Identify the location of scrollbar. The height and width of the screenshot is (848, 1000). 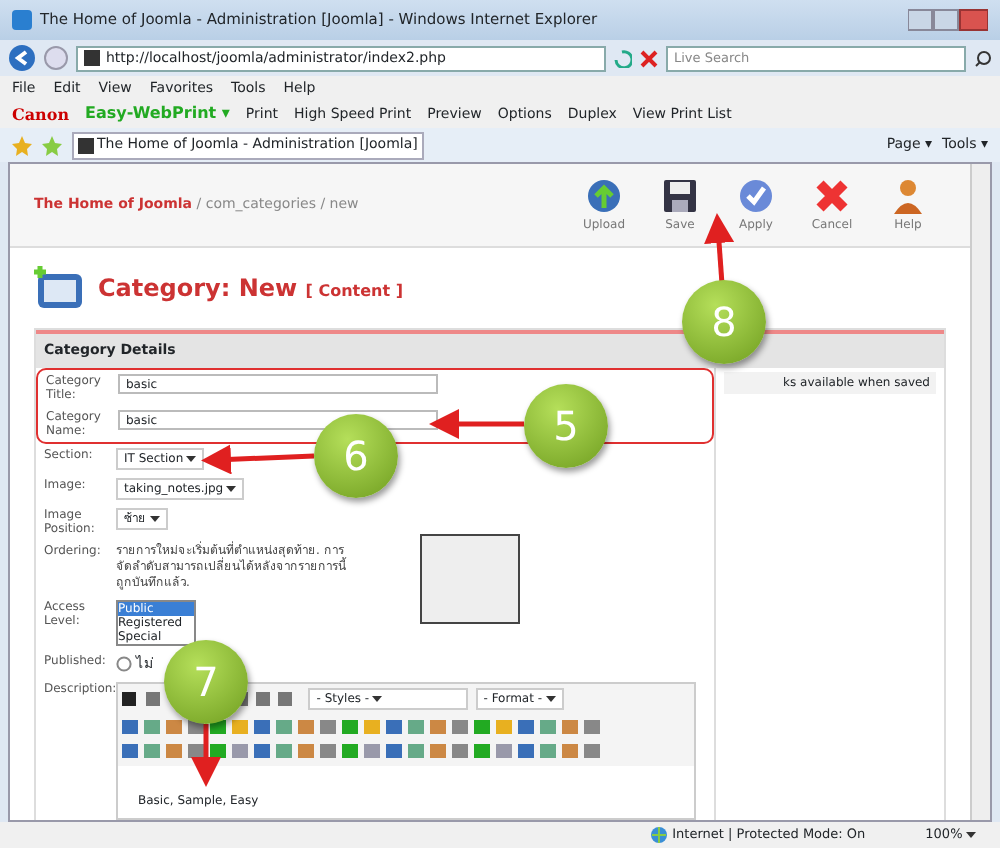
(980, 492).